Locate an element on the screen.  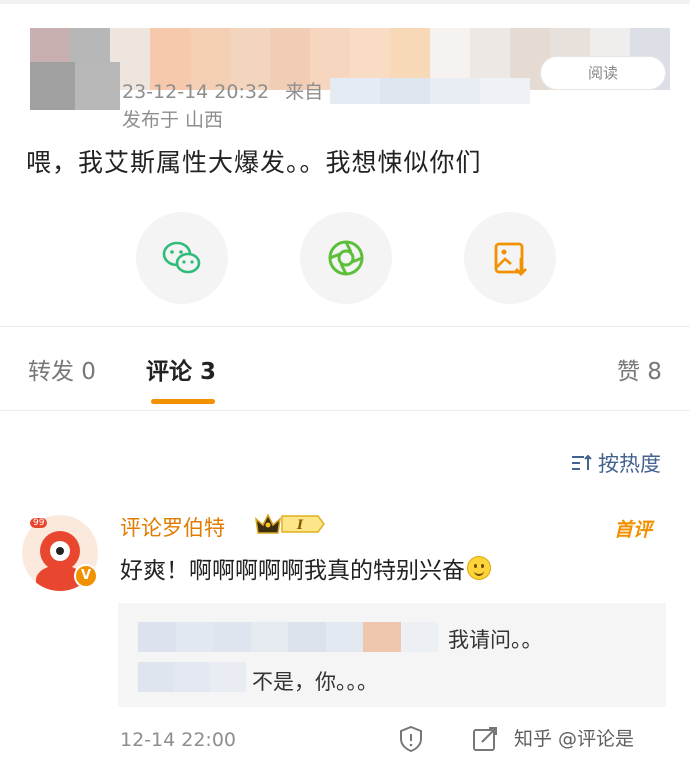
share-moments-button is located at coordinates (346, 258).